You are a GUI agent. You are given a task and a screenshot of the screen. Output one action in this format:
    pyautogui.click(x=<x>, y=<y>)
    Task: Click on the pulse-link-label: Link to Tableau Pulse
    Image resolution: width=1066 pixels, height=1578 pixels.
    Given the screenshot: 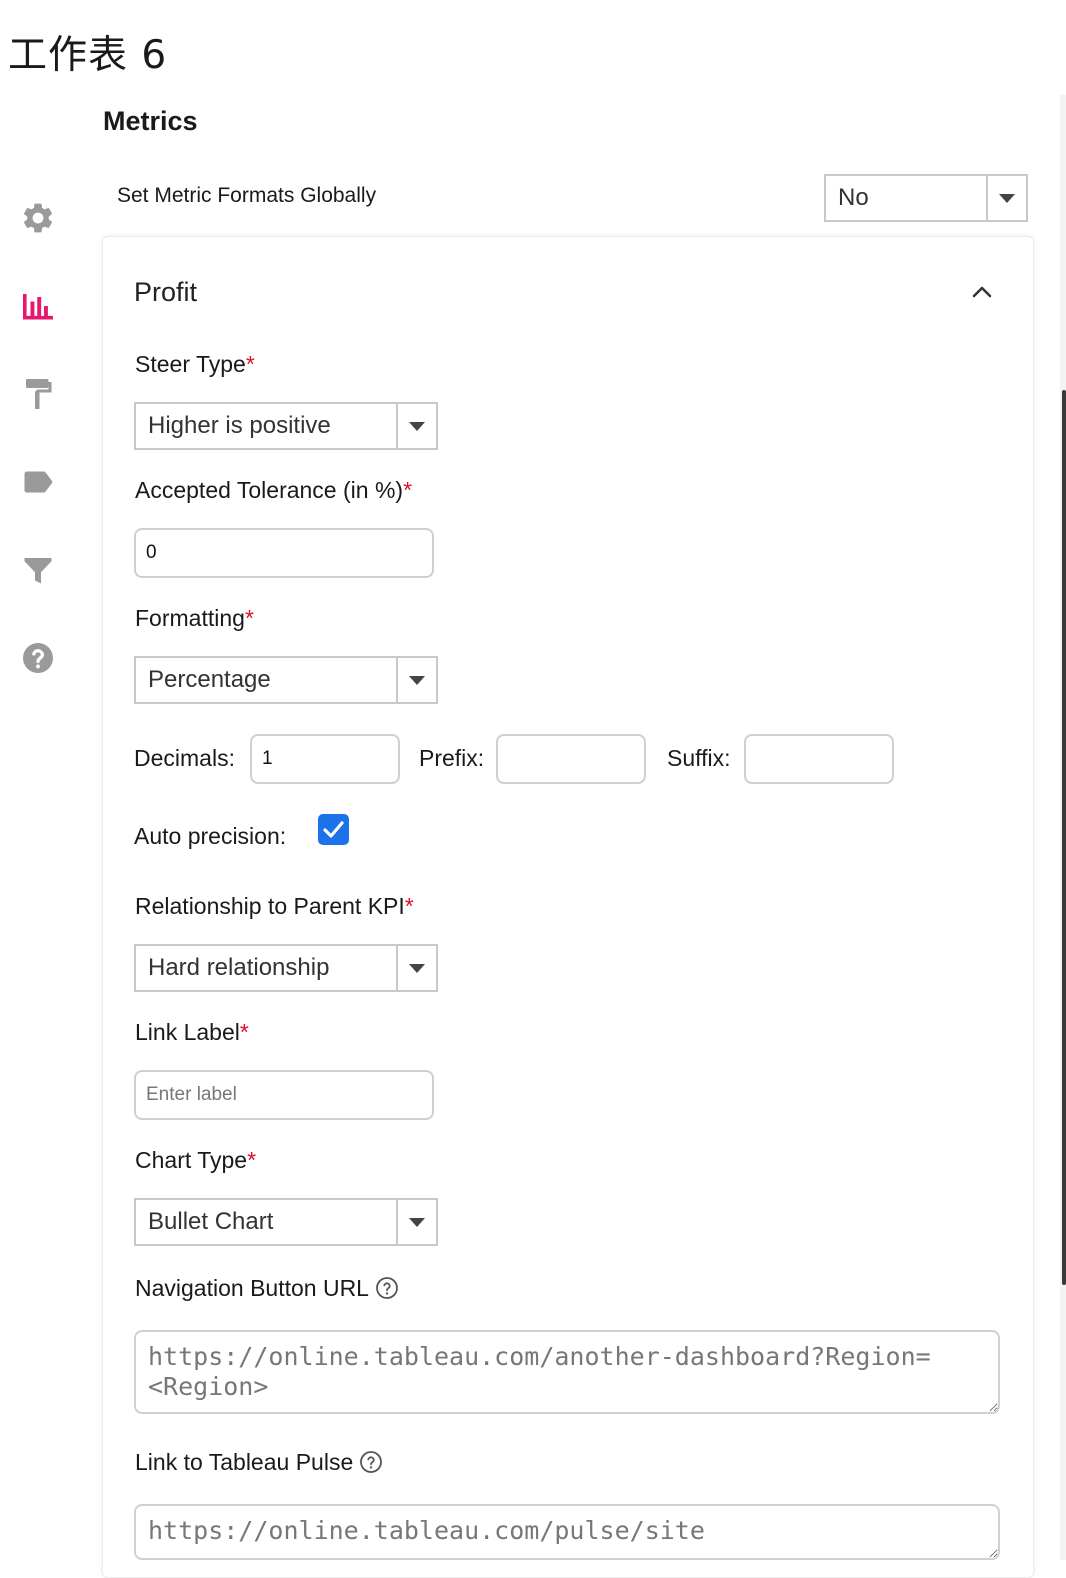 What is the action you would take?
    pyautogui.click(x=259, y=1462)
    